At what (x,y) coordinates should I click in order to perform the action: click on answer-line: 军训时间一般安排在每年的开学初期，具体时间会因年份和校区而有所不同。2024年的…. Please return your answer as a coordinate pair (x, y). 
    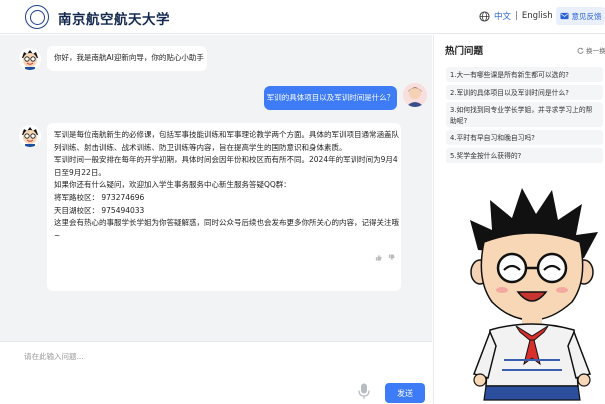
    Looking at the image, I should click on (226, 160).